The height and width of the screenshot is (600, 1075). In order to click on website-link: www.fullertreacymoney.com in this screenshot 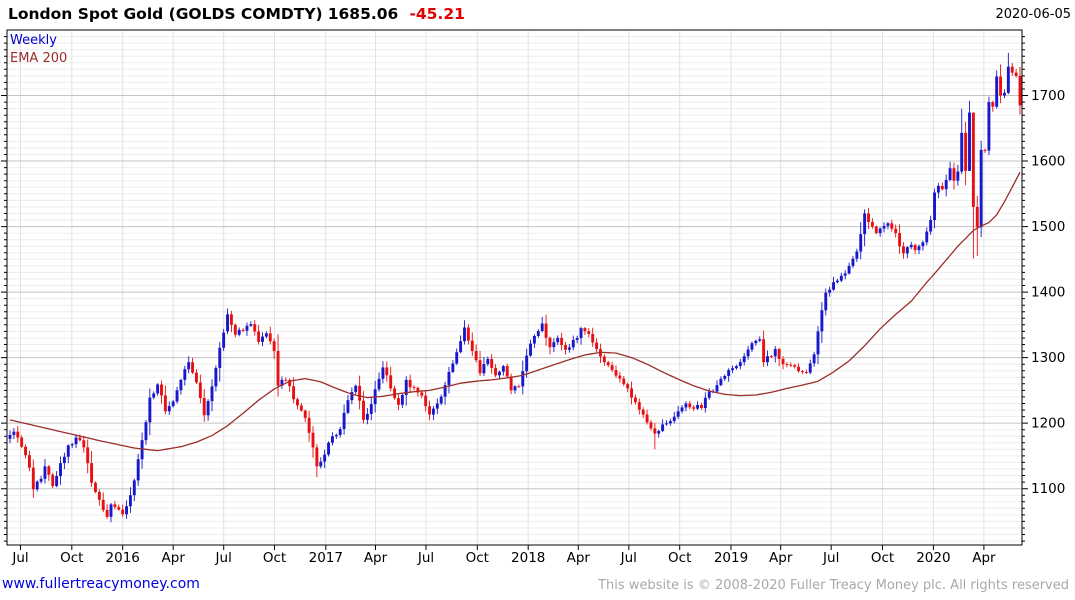, I will do `click(101, 584)`.